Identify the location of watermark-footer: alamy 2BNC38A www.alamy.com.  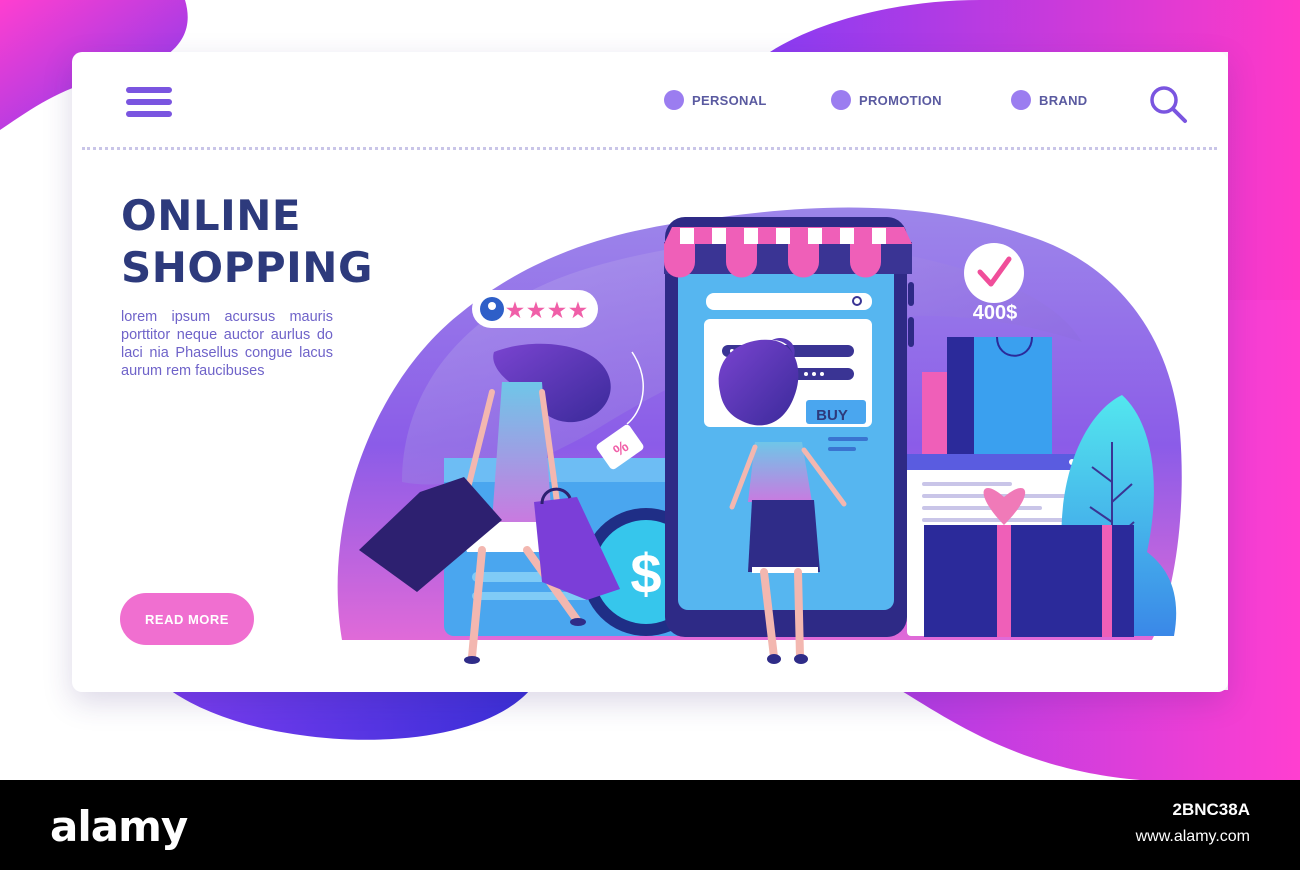
(650, 825).